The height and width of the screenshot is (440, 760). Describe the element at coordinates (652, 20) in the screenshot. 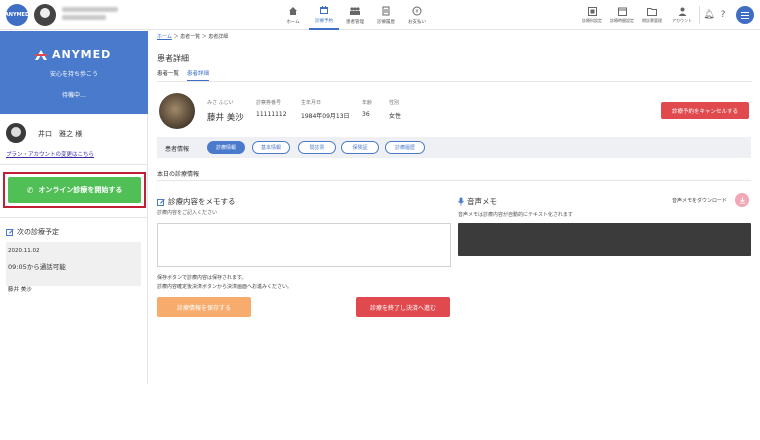

I see `nav-questionnaire-label: 問診票管理` at that location.